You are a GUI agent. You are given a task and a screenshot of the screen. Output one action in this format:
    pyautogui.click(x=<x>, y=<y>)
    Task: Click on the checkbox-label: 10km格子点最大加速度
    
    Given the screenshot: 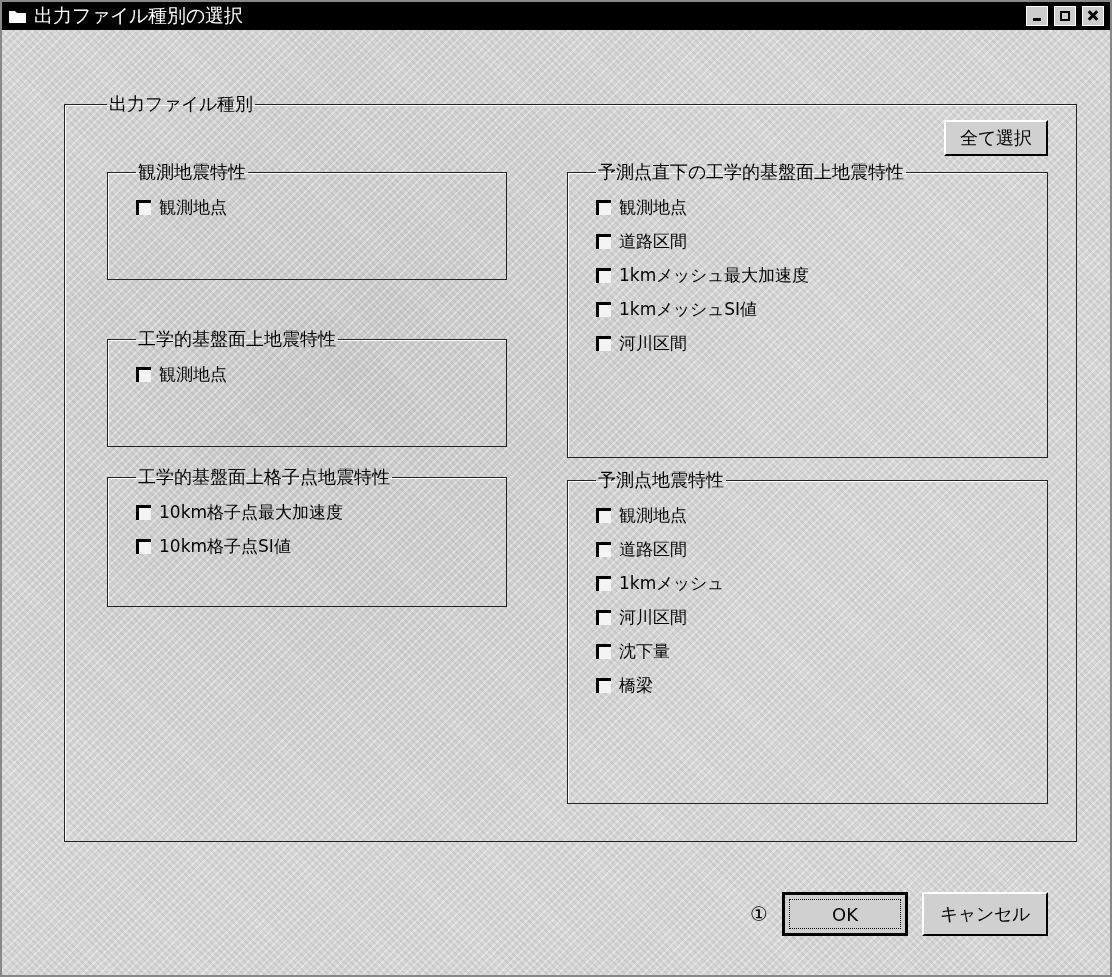 What is the action you would take?
    pyautogui.click(x=251, y=512)
    